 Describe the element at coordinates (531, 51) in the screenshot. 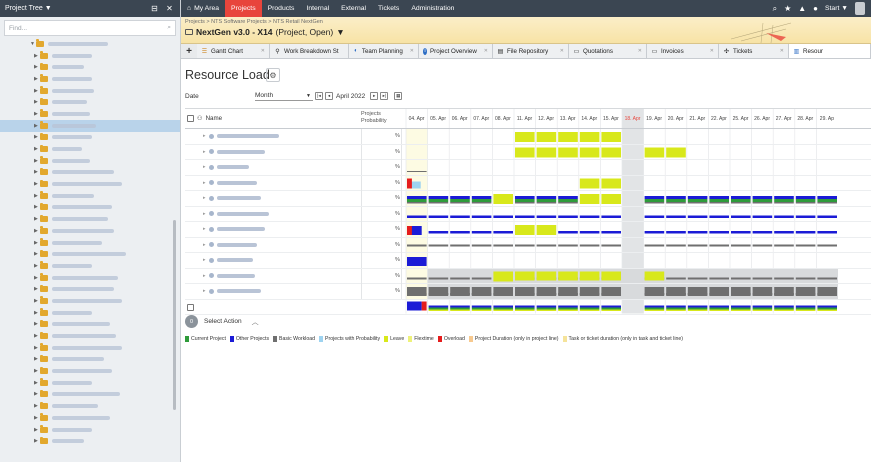

I see `tab-file-repository: ▤ File Repository ✕` at that location.